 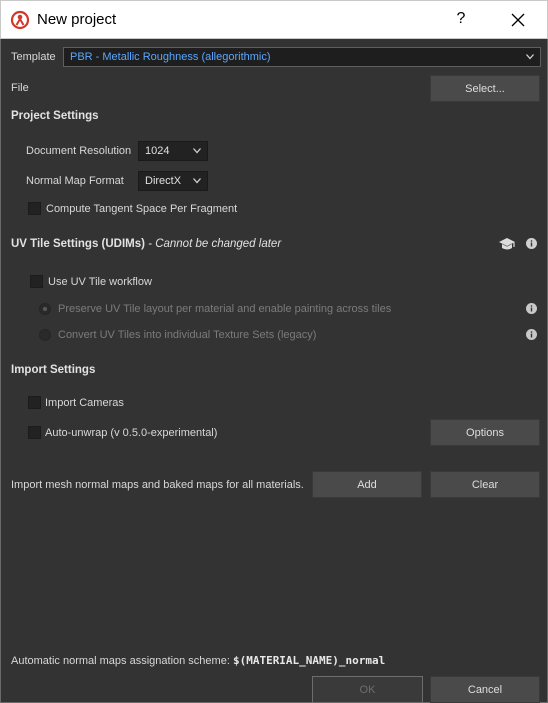 I want to click on use-uv-tile-label: Use UV Tile workflow, so click(x=100, y=282).